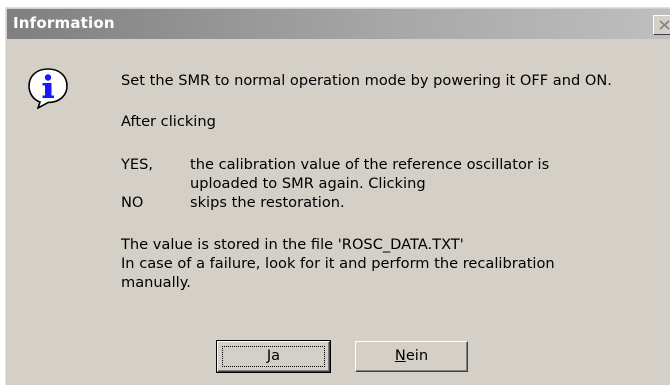 The height and width of the screenshot is (385, 670). Describe the element at coordinates (267, 202) in the screenshot. I see `no-explanation: skips the restoration.` at that location.